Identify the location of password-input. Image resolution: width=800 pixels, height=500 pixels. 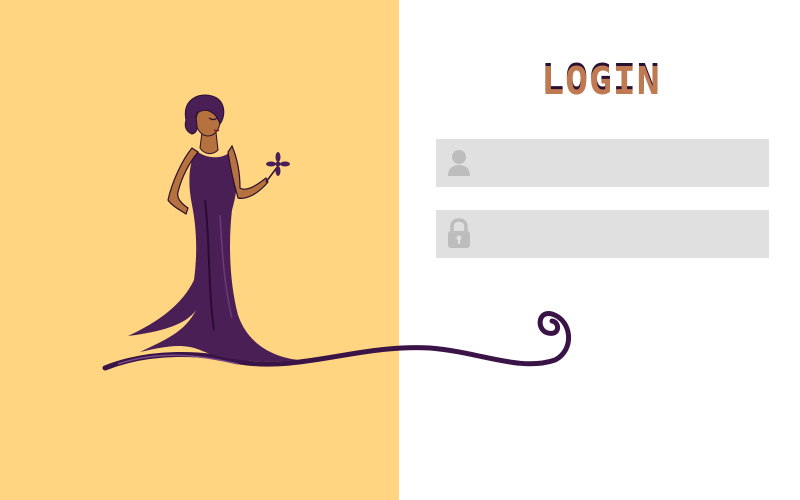
(620, 234).